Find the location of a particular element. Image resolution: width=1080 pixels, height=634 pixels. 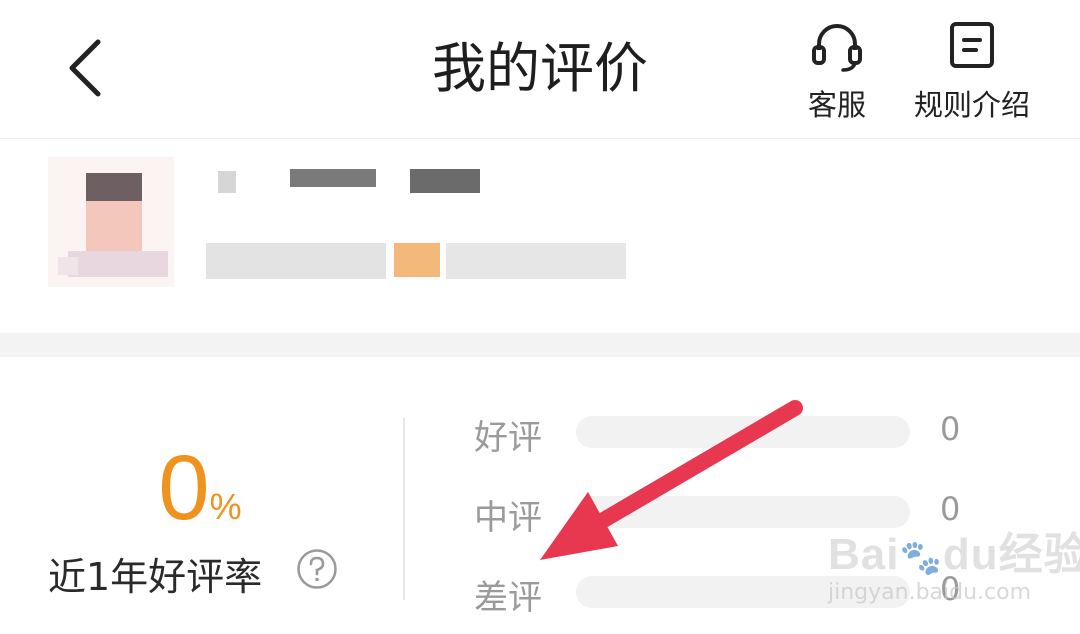

baidu-jingyan-watermark: Bai🐾du经验 jingyan.baidu.com is located at coordinates (954, 568).